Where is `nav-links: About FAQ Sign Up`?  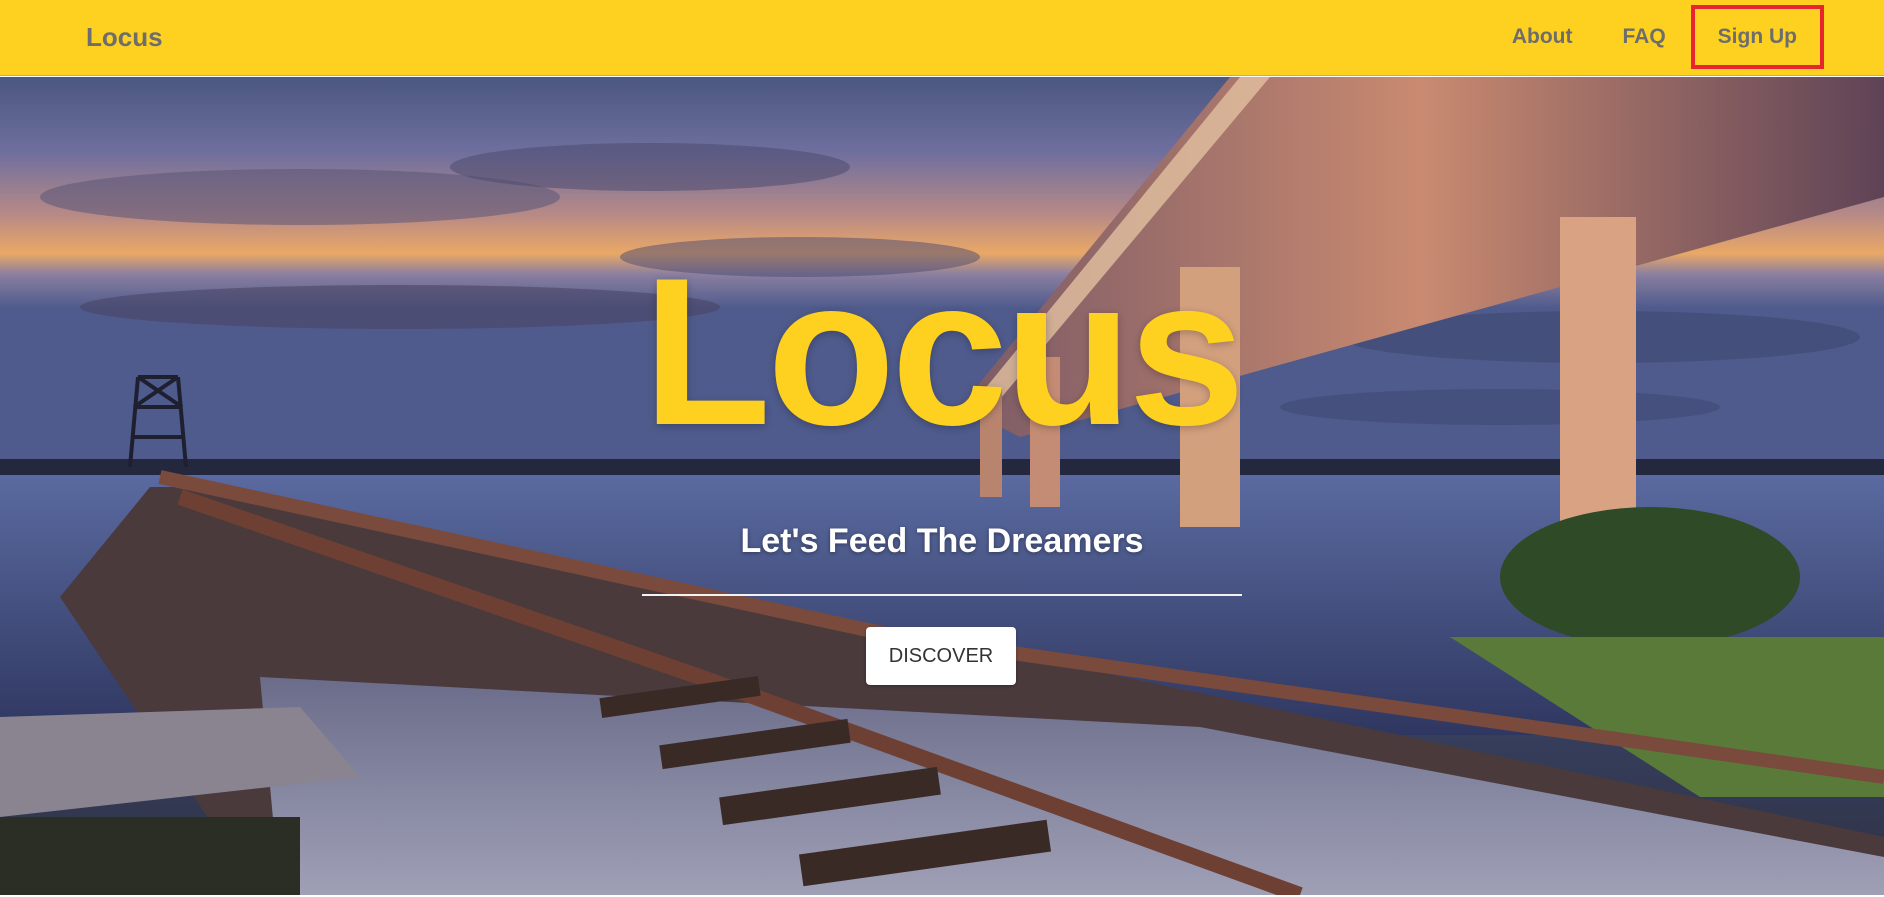 nav-links: About FAQ Sign Up is located at coordinates (1655, 37).